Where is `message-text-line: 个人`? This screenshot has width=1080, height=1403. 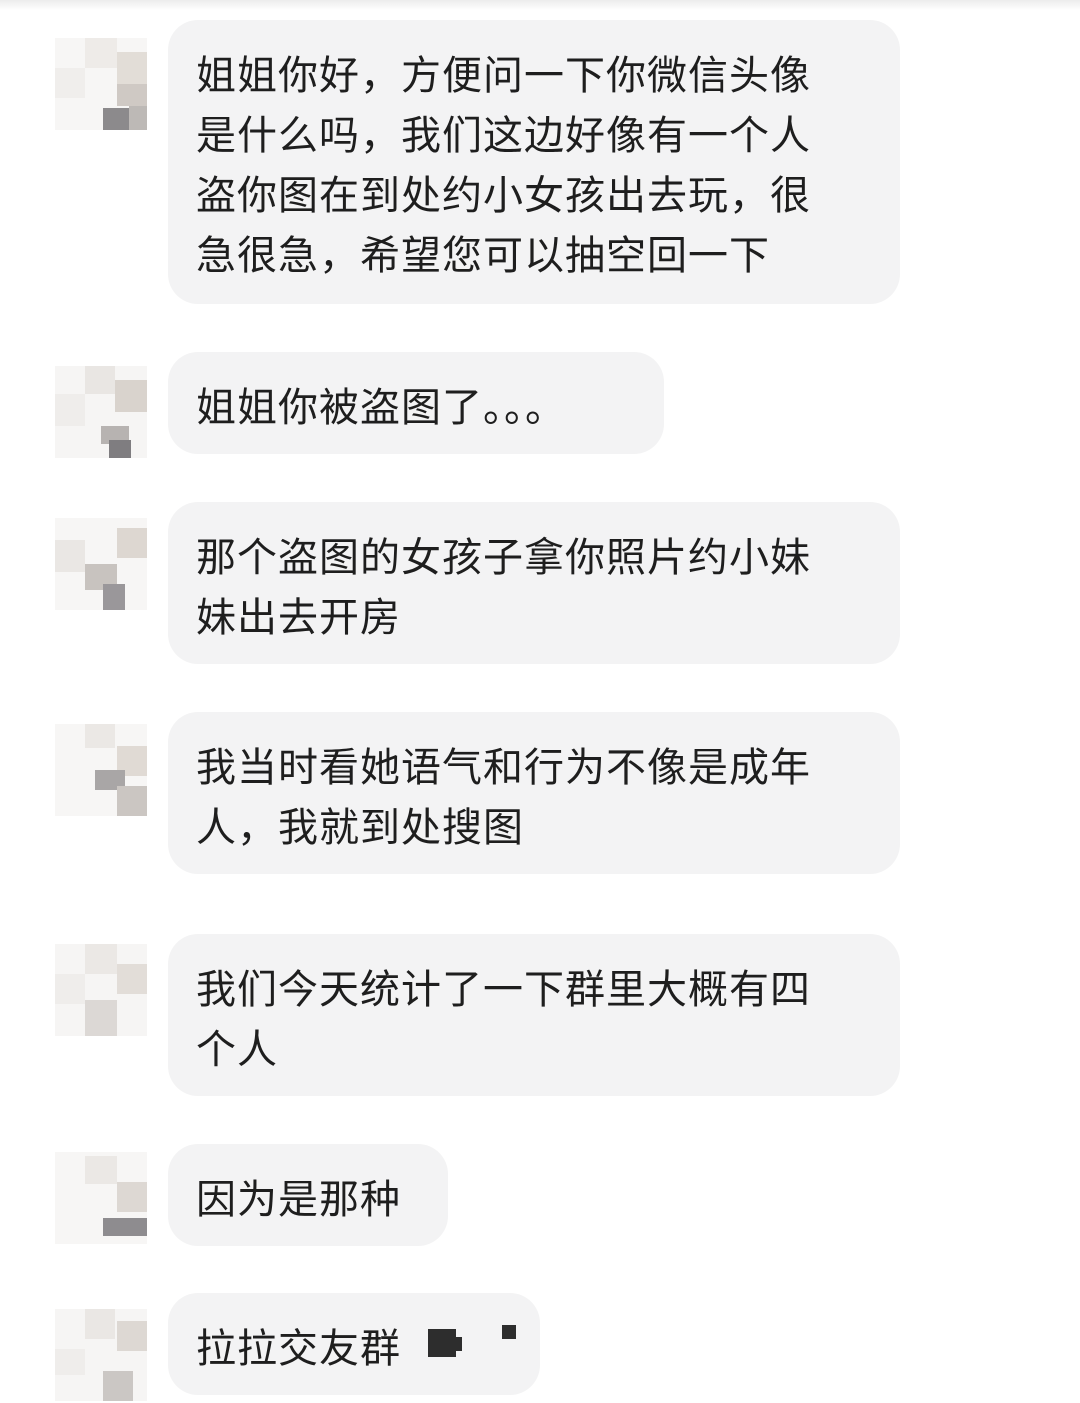
message-text-line: 个人 is located at coordinates (237, 1050).